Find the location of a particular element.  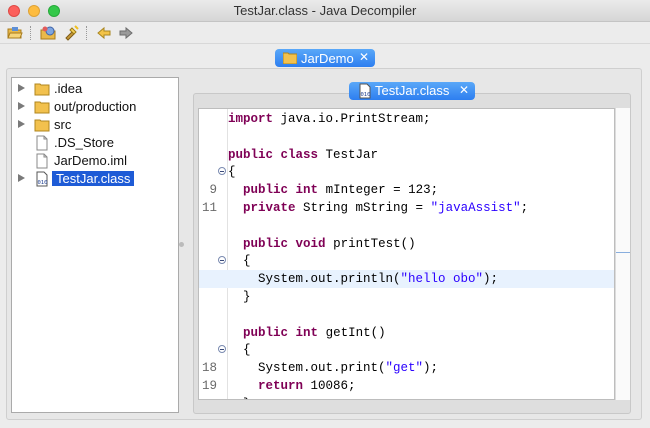

code-text: public int mInteger = 123; is located at coordinates (341, 190).